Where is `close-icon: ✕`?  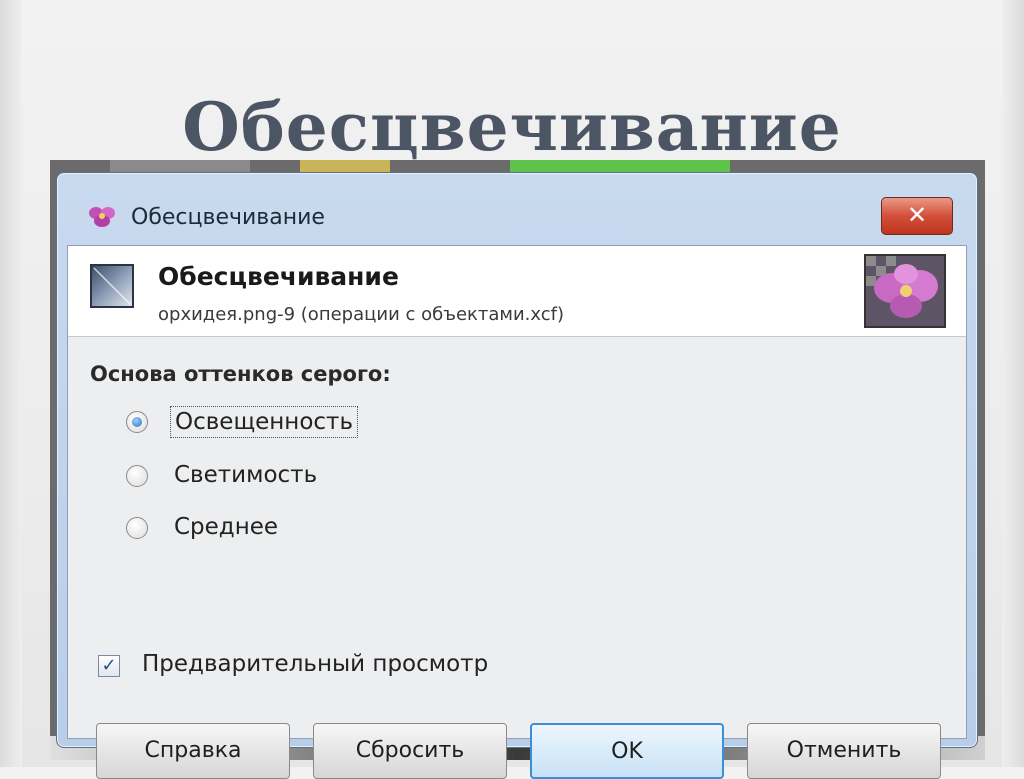 close-icon: ✕ is located at coordinates (917, 215).